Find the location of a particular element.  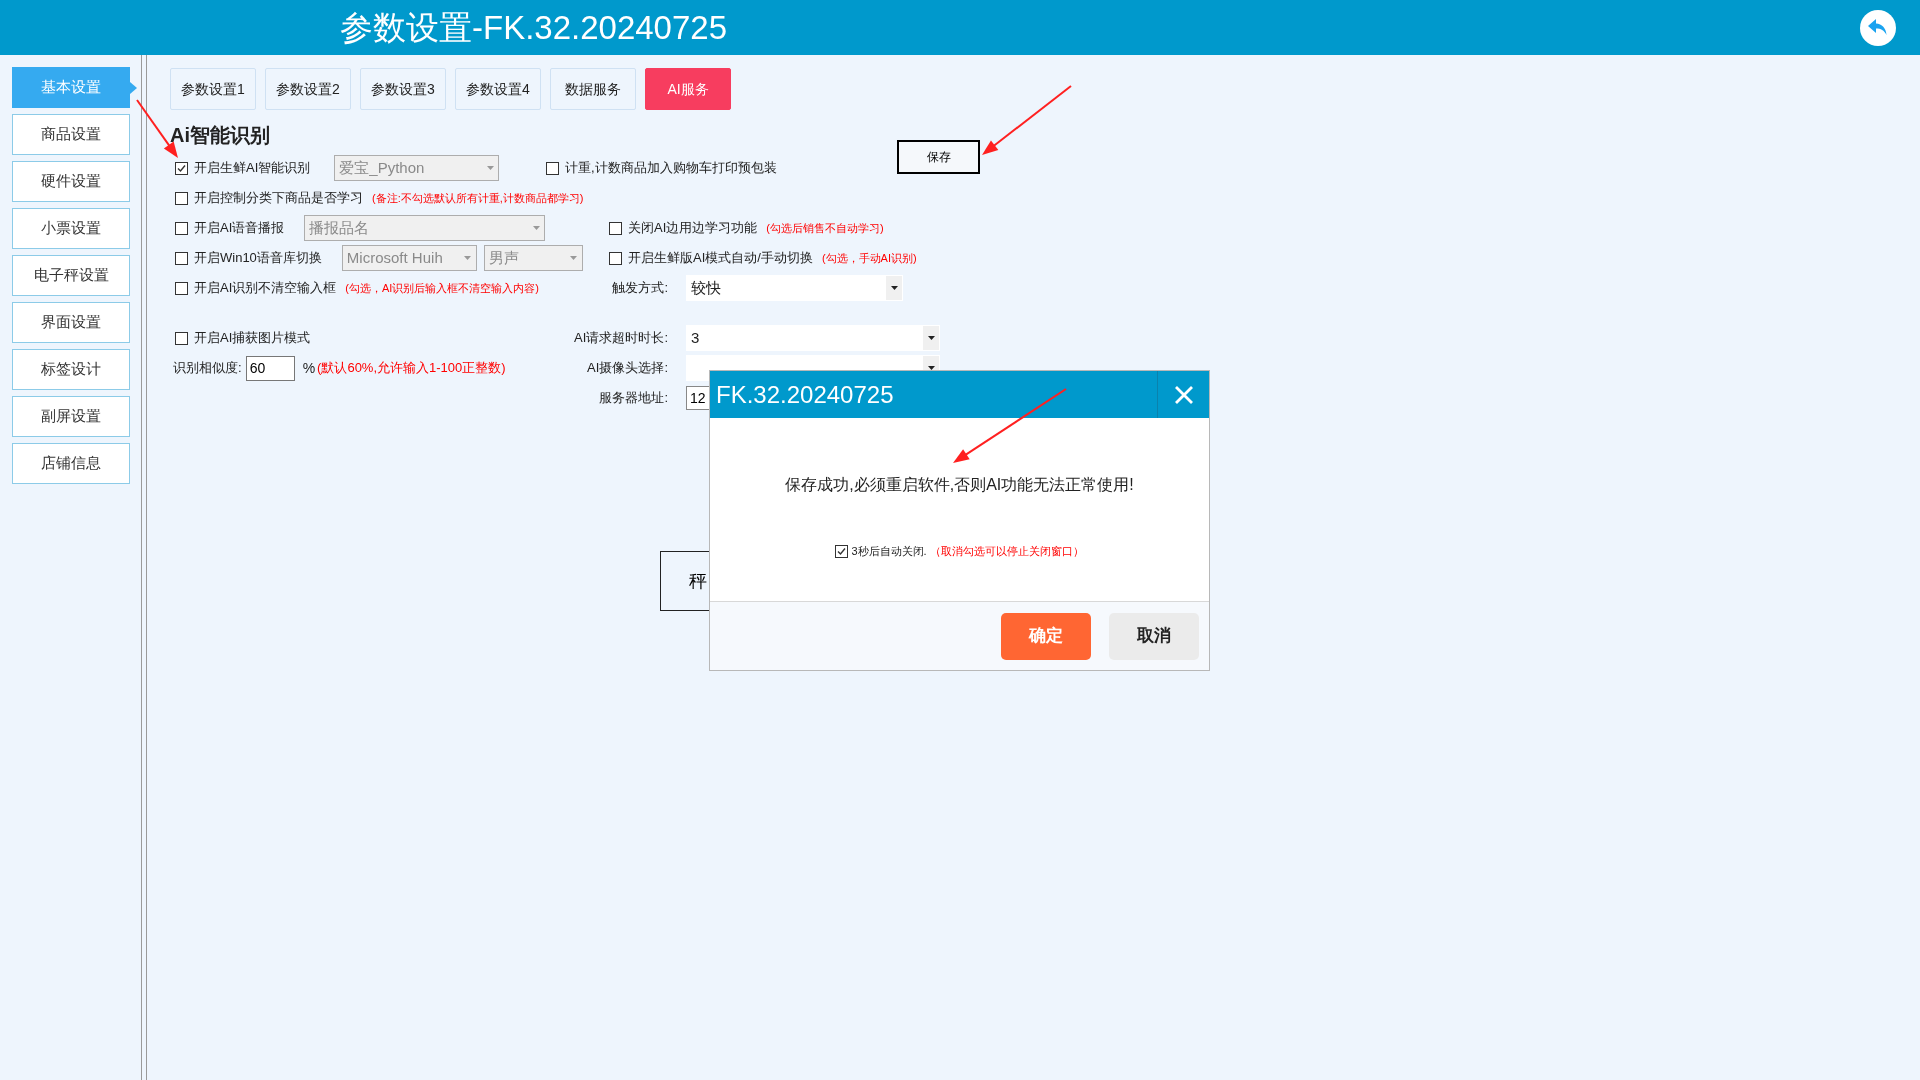

field-label: AI请求超时时长: is located at coordinates (621, 338).